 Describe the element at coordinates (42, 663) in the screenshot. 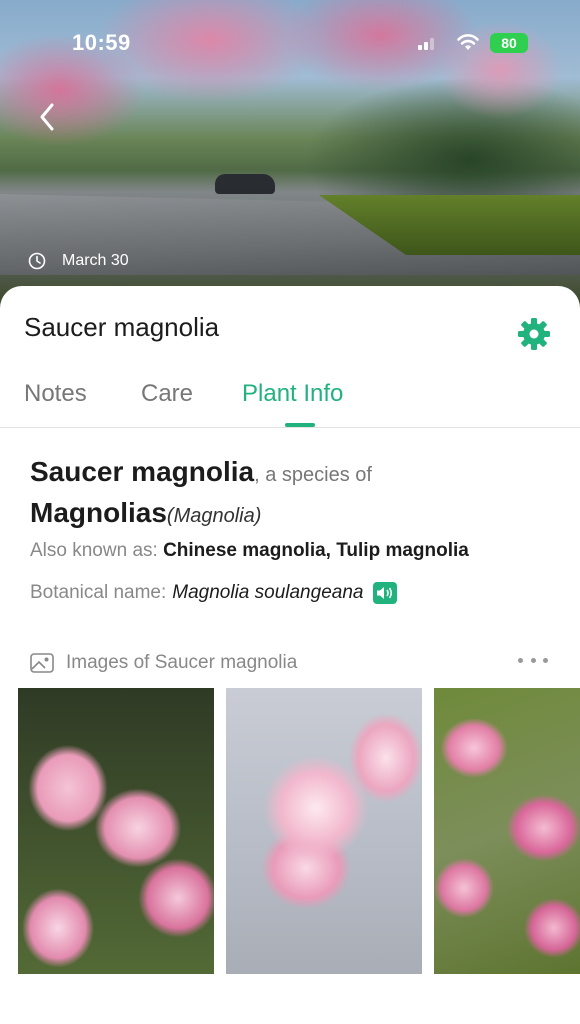

I see `image-icon` at that location.